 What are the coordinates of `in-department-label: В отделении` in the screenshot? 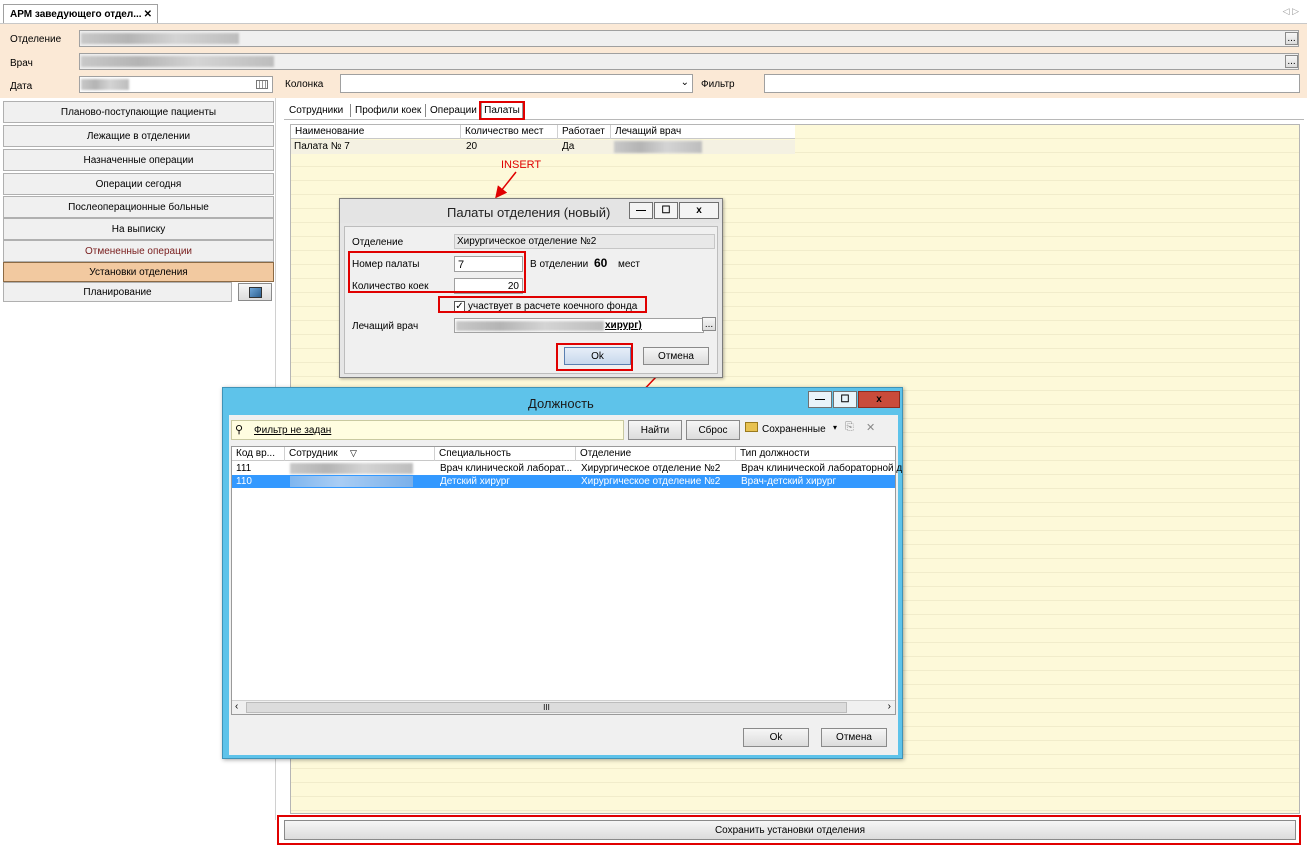 It's located at (559, 264).